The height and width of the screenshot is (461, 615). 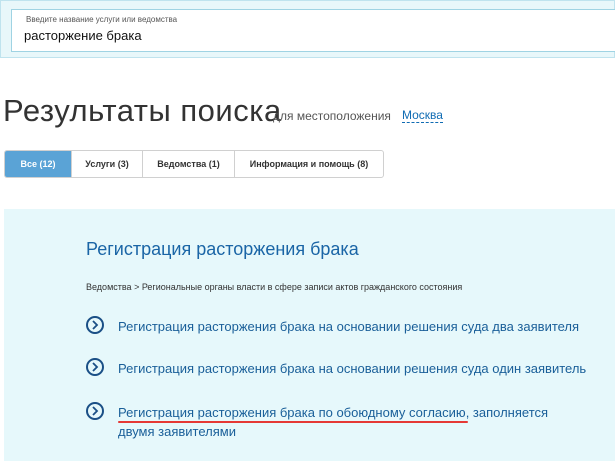 I want to click on group-title: Регистрация расторжения брака, so click(x=222, y=249).